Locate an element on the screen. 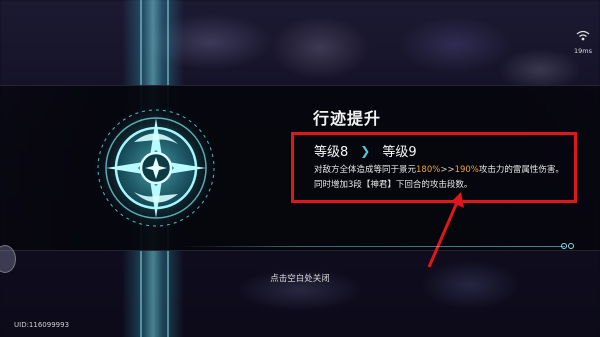  dialog-title: 行迹提升 is located at coordinates (347, 118).